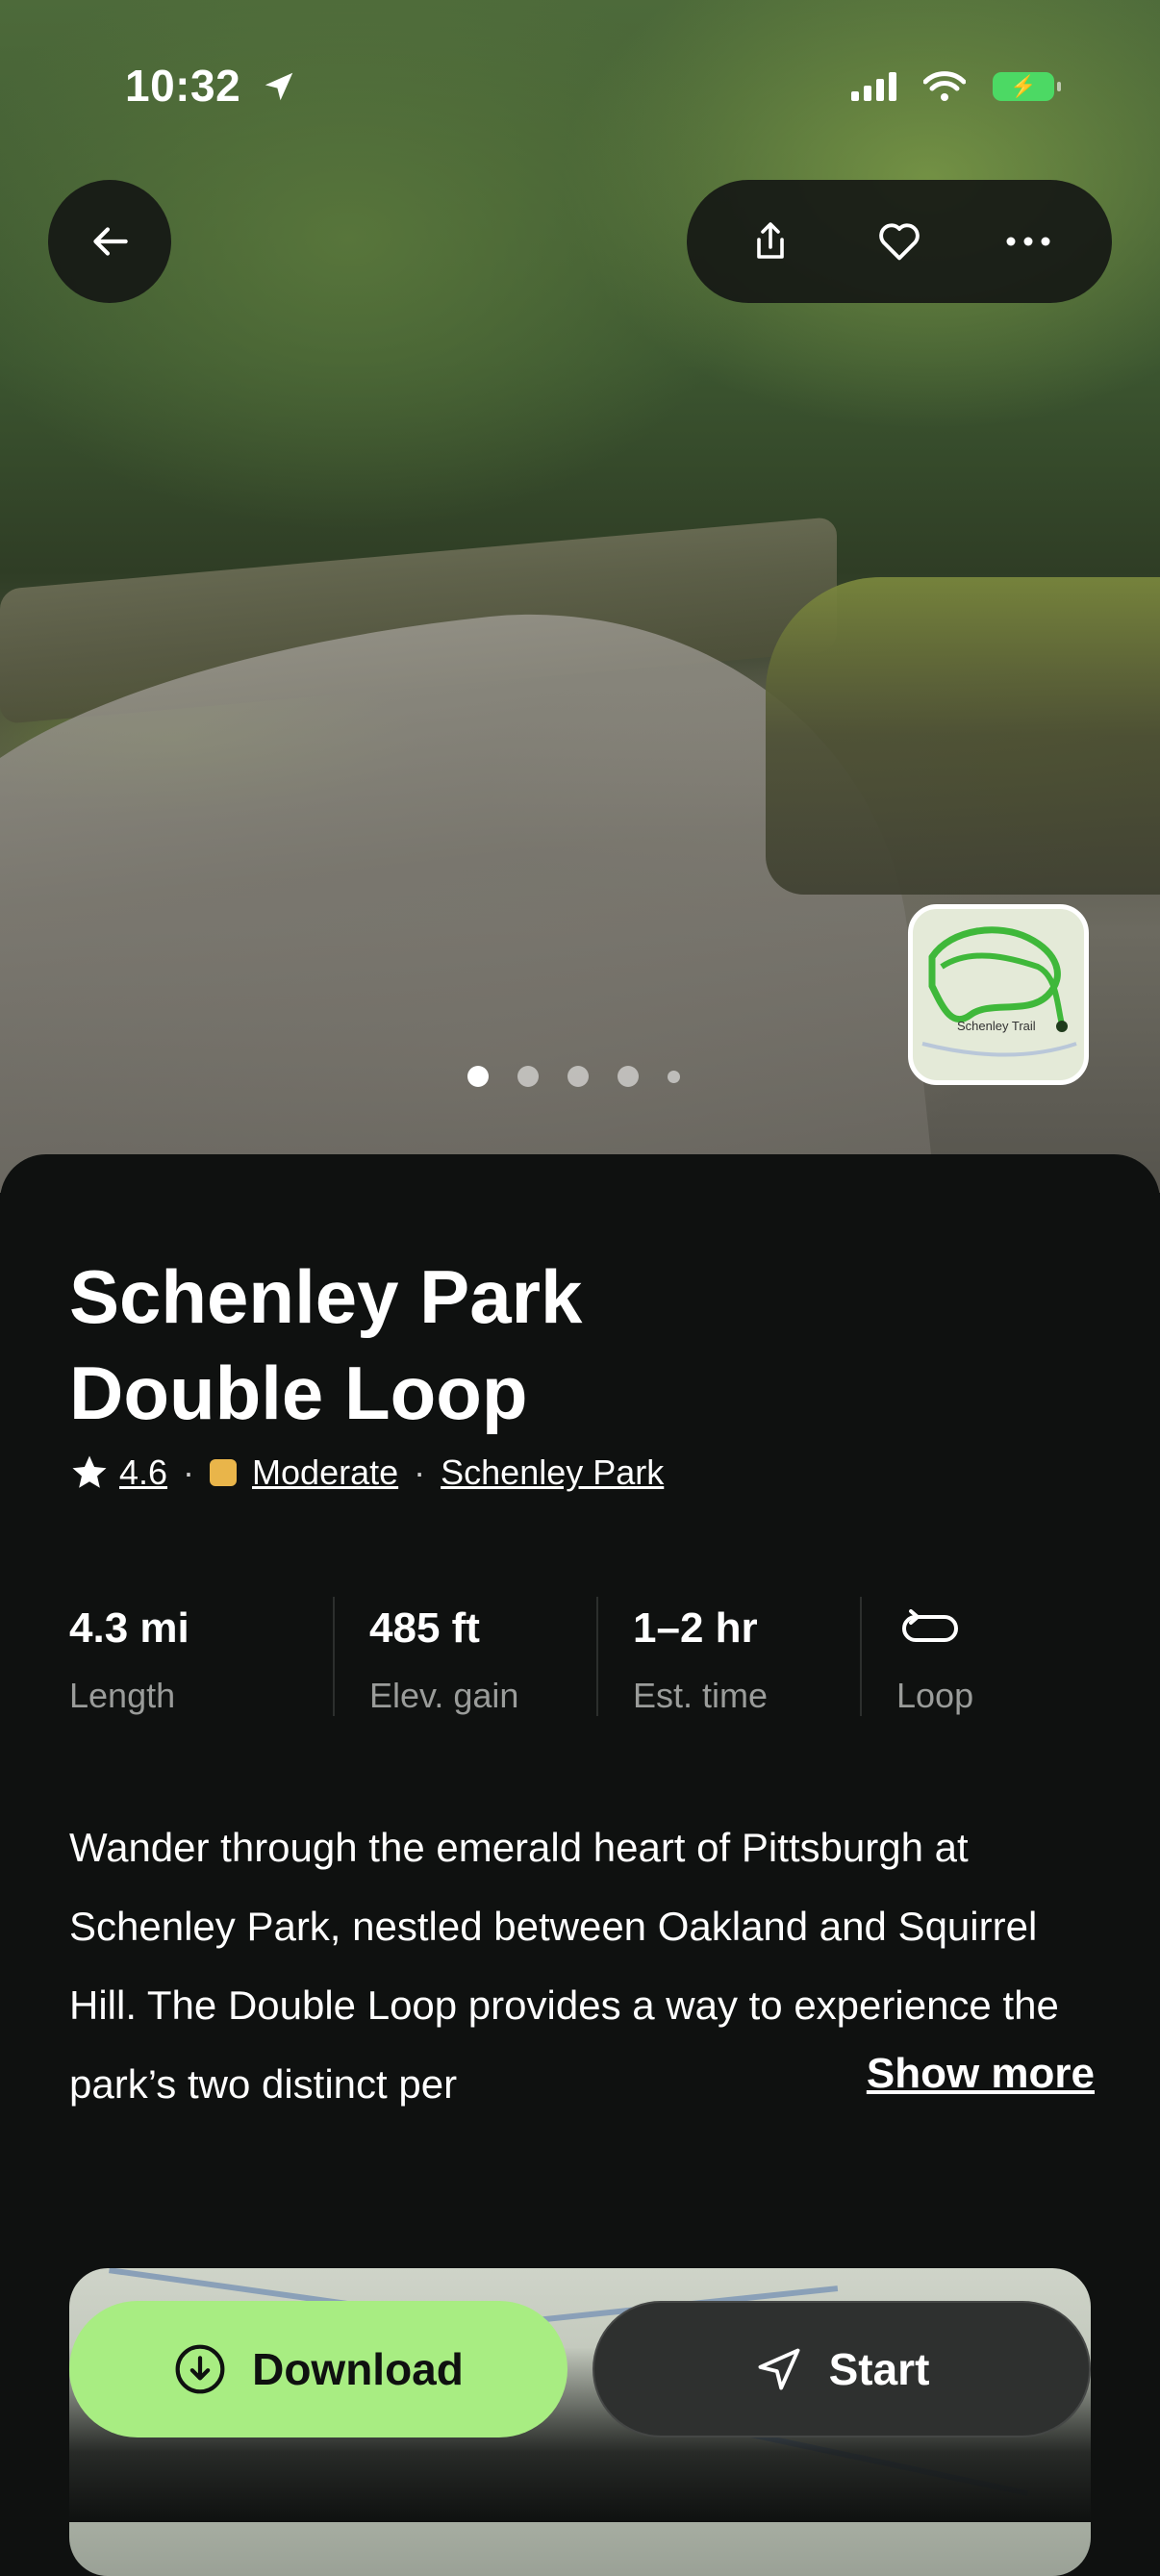 The width and height of the screenshot is (1160, 2576). What do you see at coordinates (143, 1473) in the screenshot?
I see `rating-link: 4.6` at bounding box center [143, 1473].